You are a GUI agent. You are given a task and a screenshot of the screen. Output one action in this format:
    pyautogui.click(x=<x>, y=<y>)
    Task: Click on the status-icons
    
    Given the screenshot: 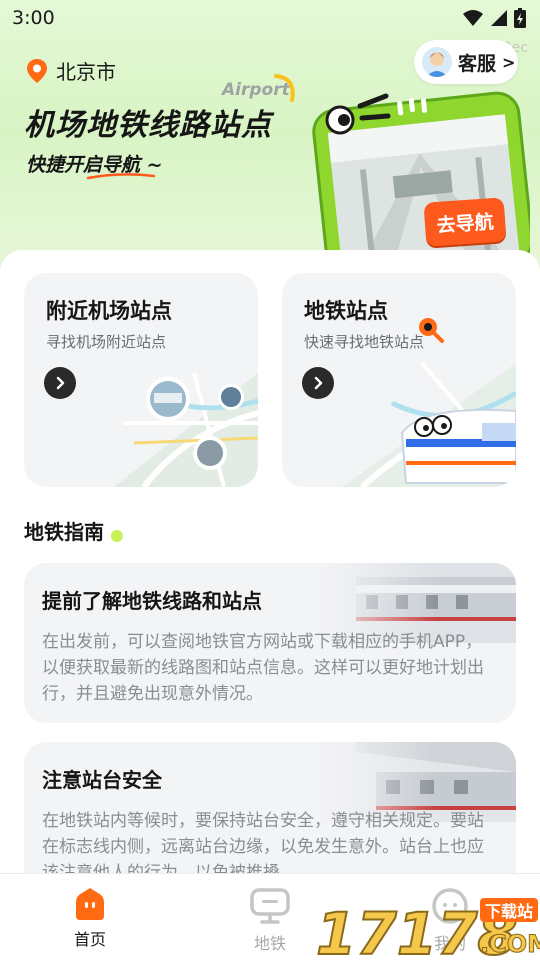 What is the action you would take?
    pyautogui.click(x=494, y=18)
    